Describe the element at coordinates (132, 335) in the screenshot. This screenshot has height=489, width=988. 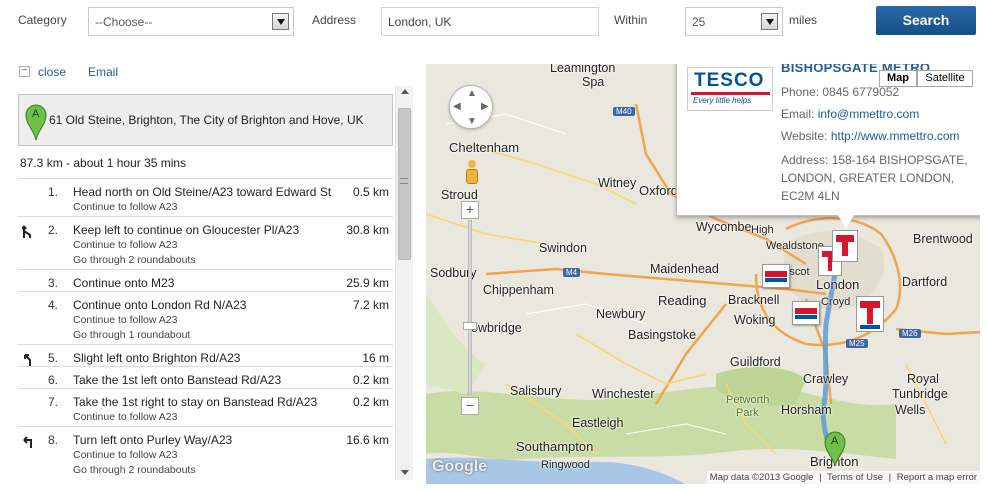
I see `step-note: Go through 1 roundabout` at that location.